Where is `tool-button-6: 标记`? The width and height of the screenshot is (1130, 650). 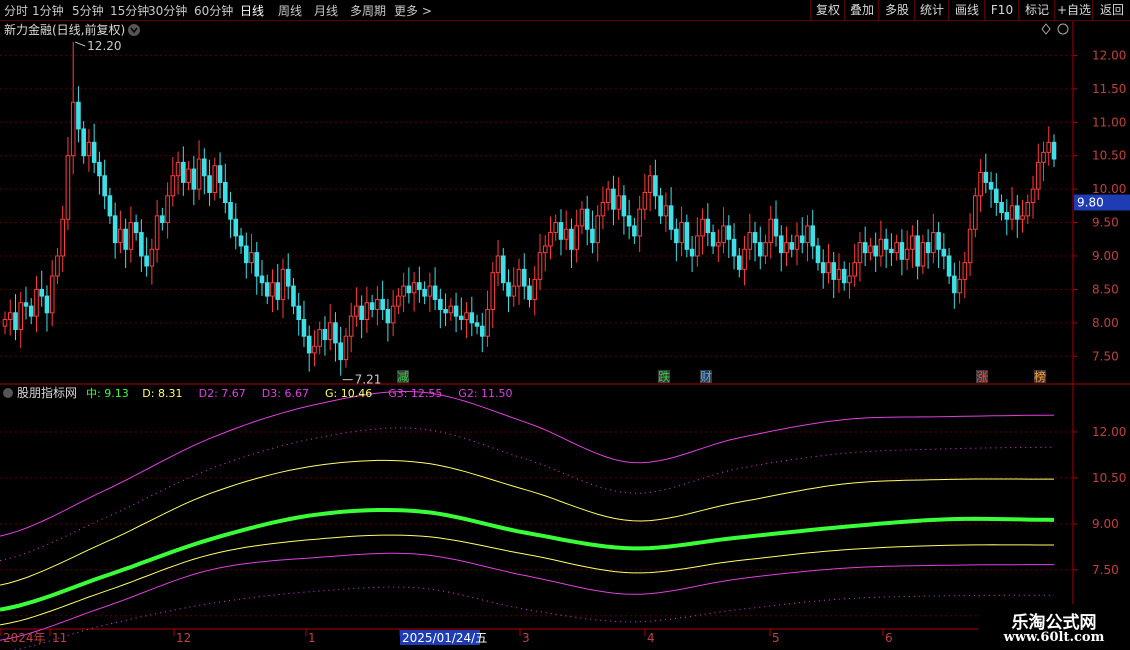 tool-button-6: 标记 is located at coordinates (1036, 10).